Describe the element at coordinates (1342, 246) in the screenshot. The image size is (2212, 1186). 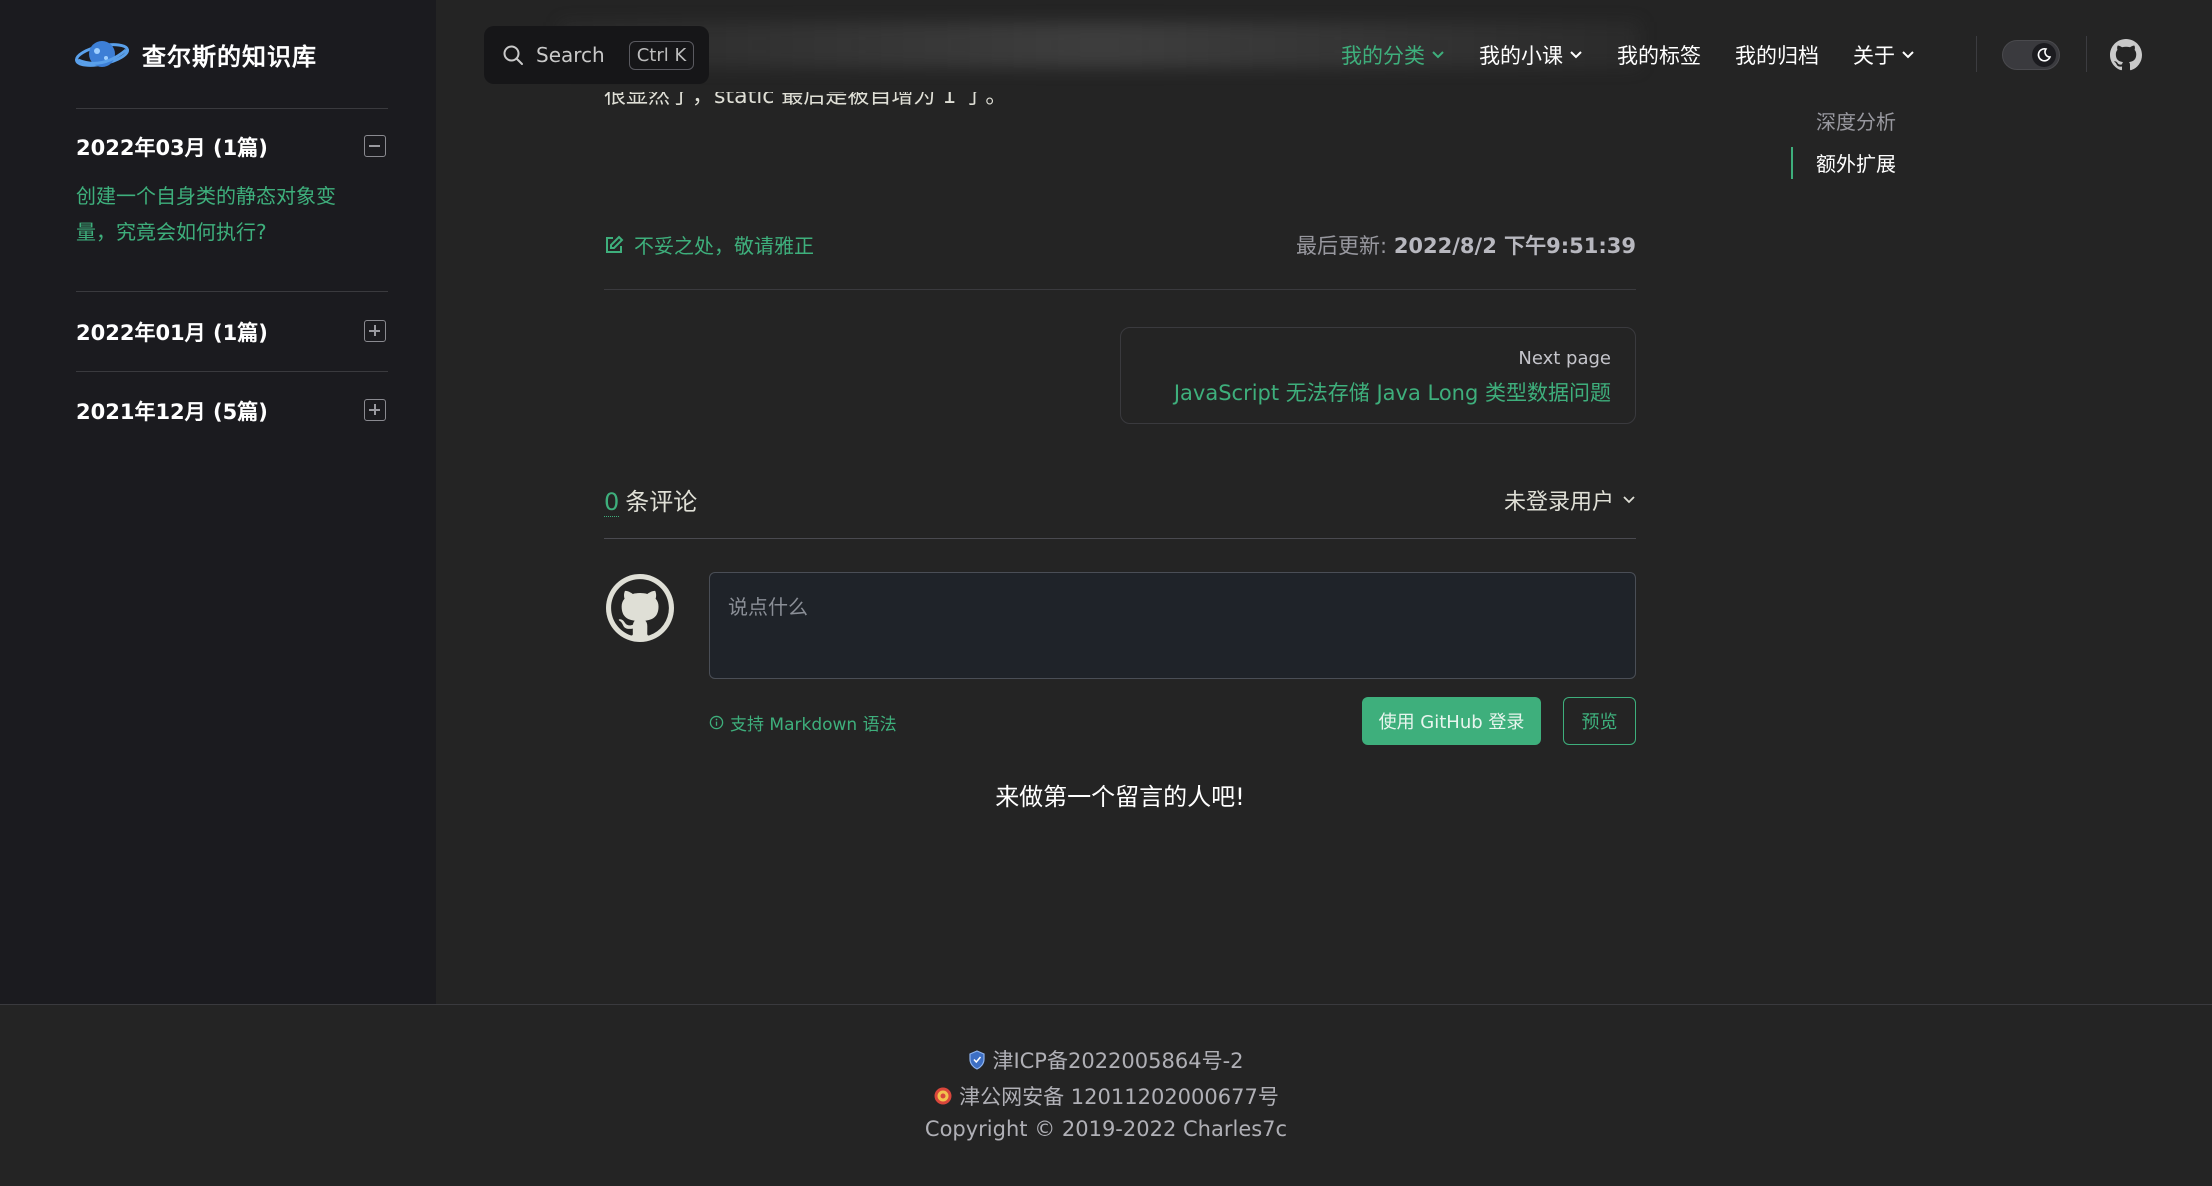
I see `last-updated-label: 最后更新:` at that location.